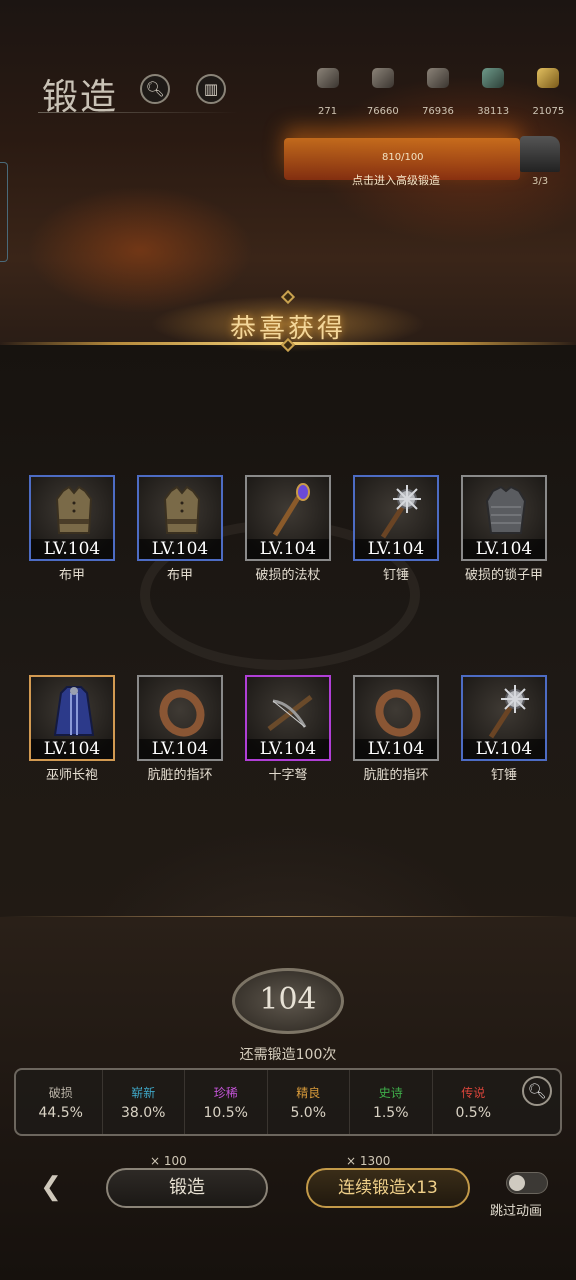 The image size is (576, 1280). Describe the element at coordinates (287, 329) in the screenshot. I see `reward-banner-title: 恭喜获得` at that location.